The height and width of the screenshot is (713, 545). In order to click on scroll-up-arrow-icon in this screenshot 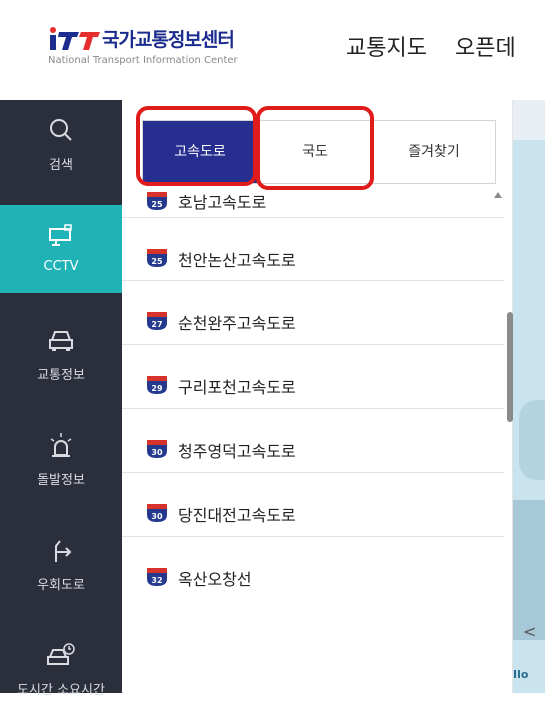, I will do `click(498, 195)`.